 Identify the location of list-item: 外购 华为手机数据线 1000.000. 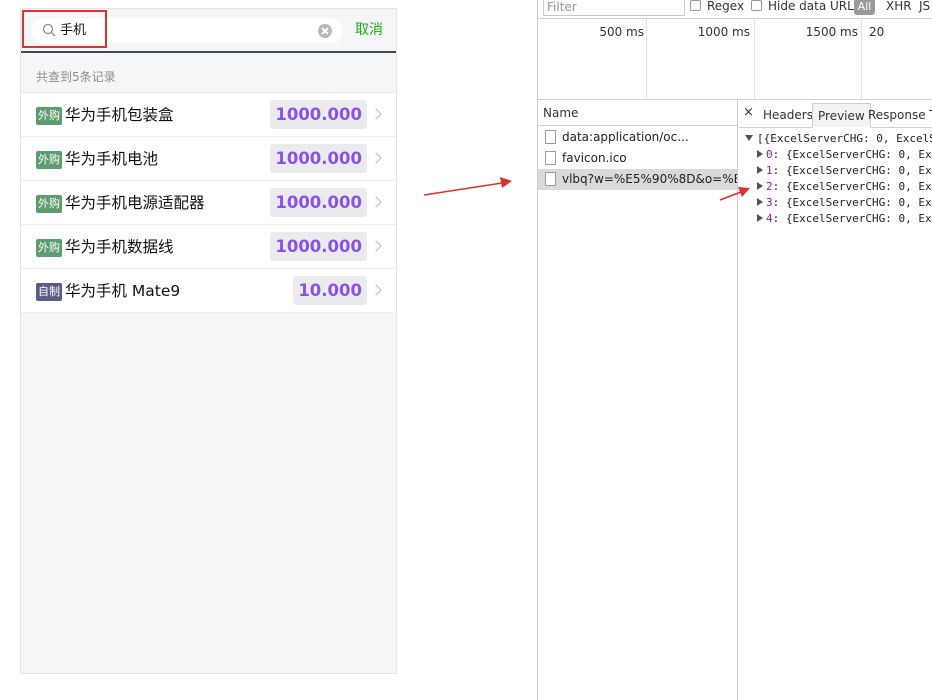
(208, 247).